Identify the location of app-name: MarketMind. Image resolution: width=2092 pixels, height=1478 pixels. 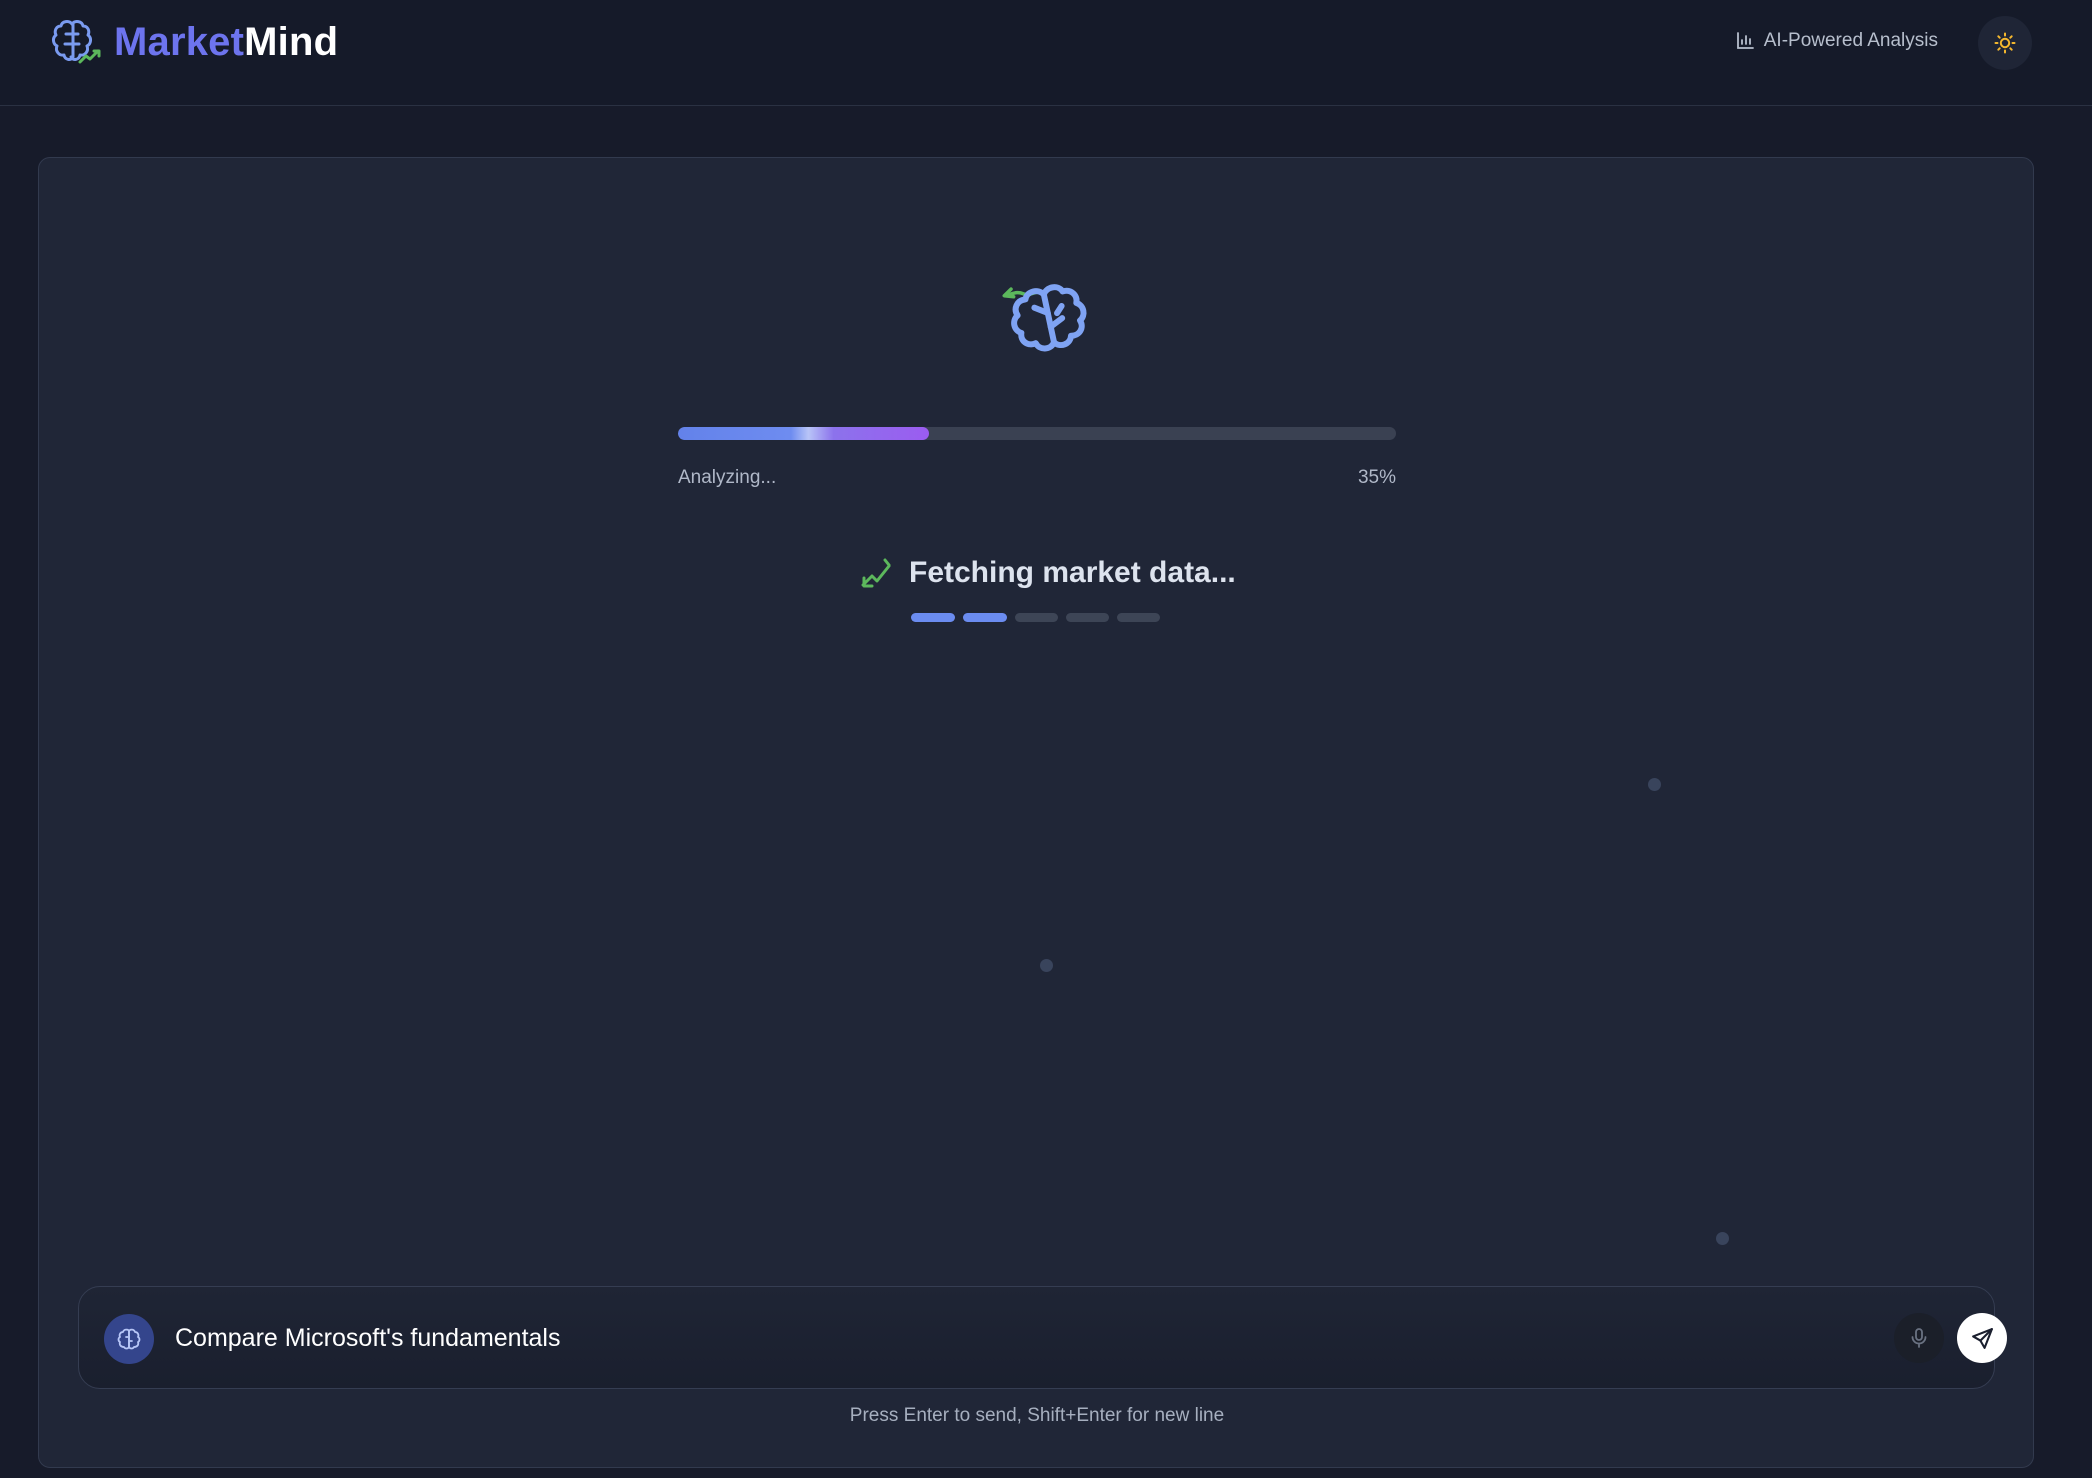
(226, 42).